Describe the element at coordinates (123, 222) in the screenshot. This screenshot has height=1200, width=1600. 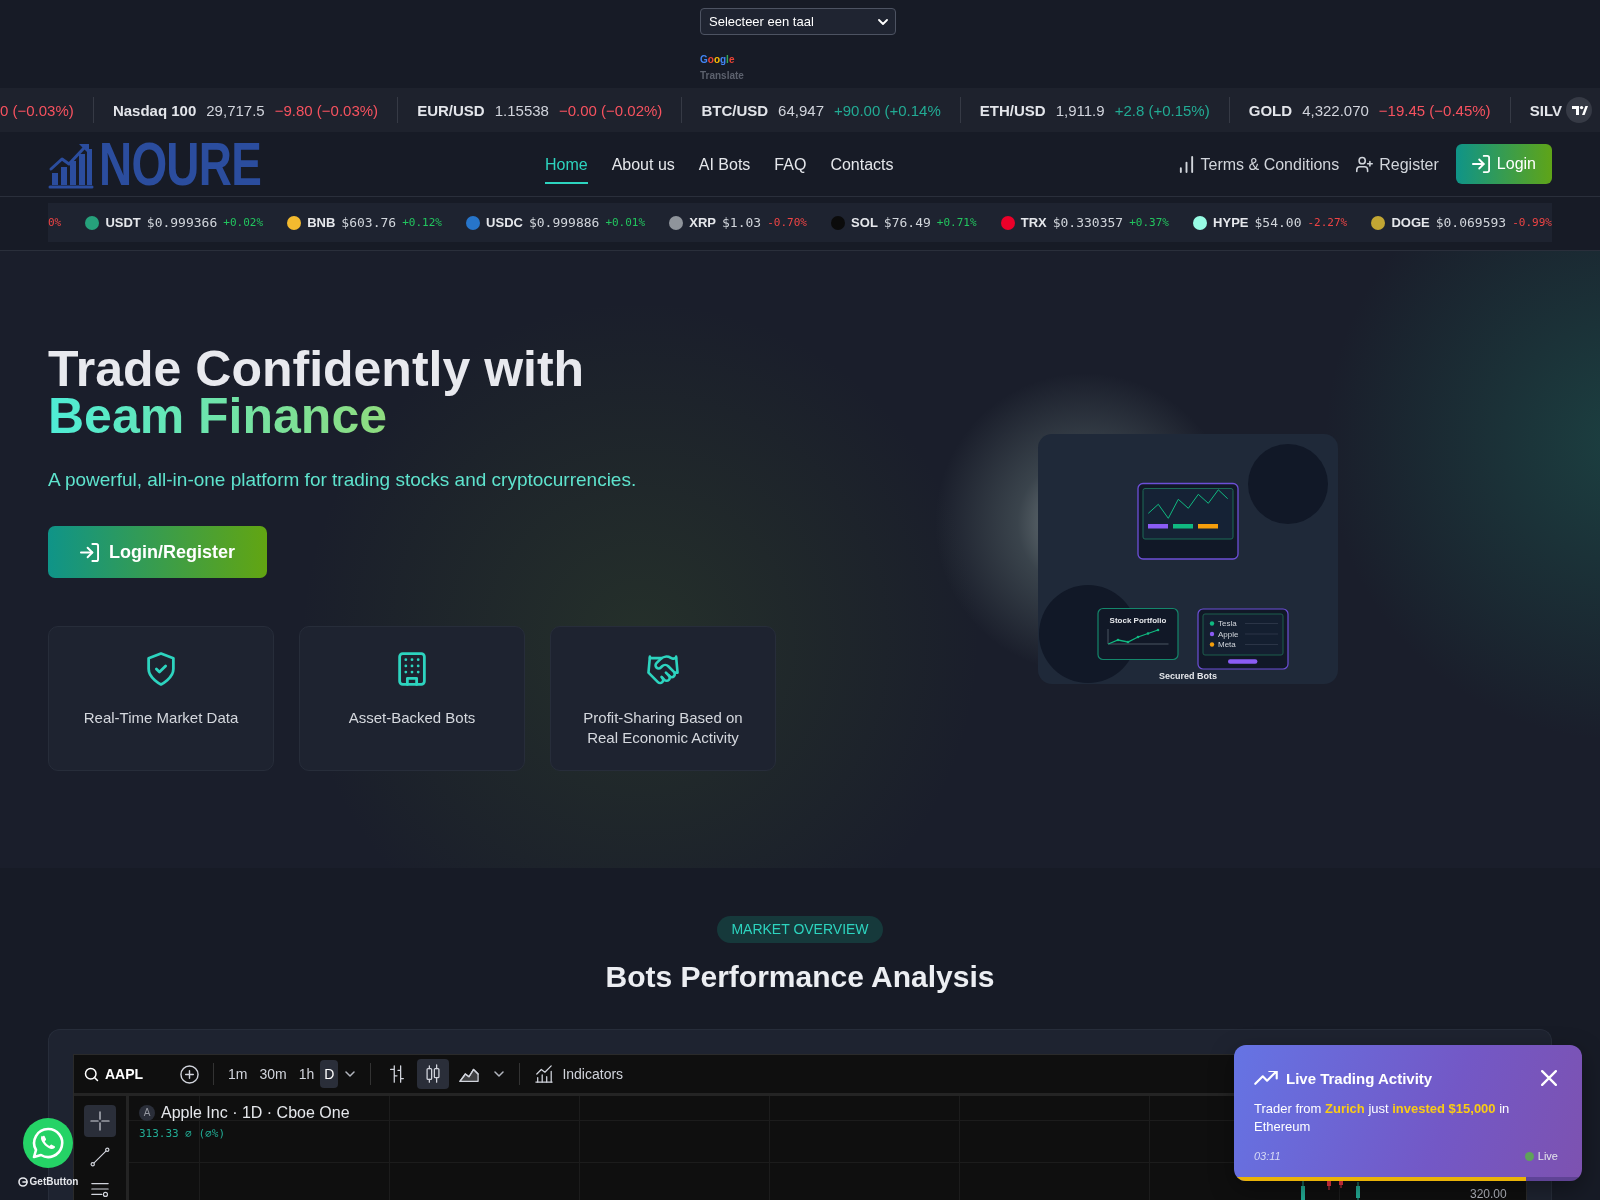
I see `coin-symbol: USDT` at that location.